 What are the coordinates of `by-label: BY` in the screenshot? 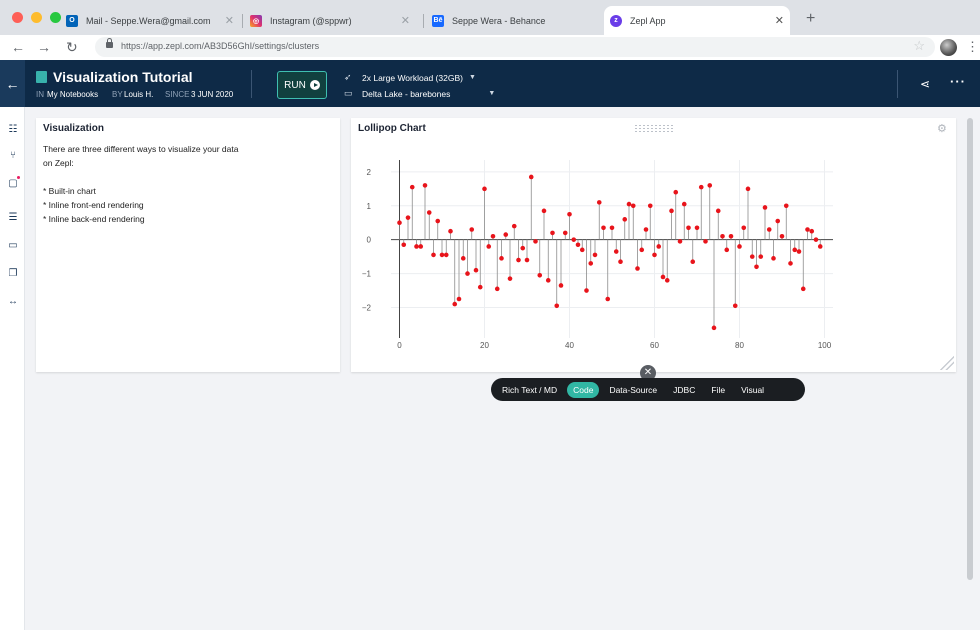 It's located at (117, 94).